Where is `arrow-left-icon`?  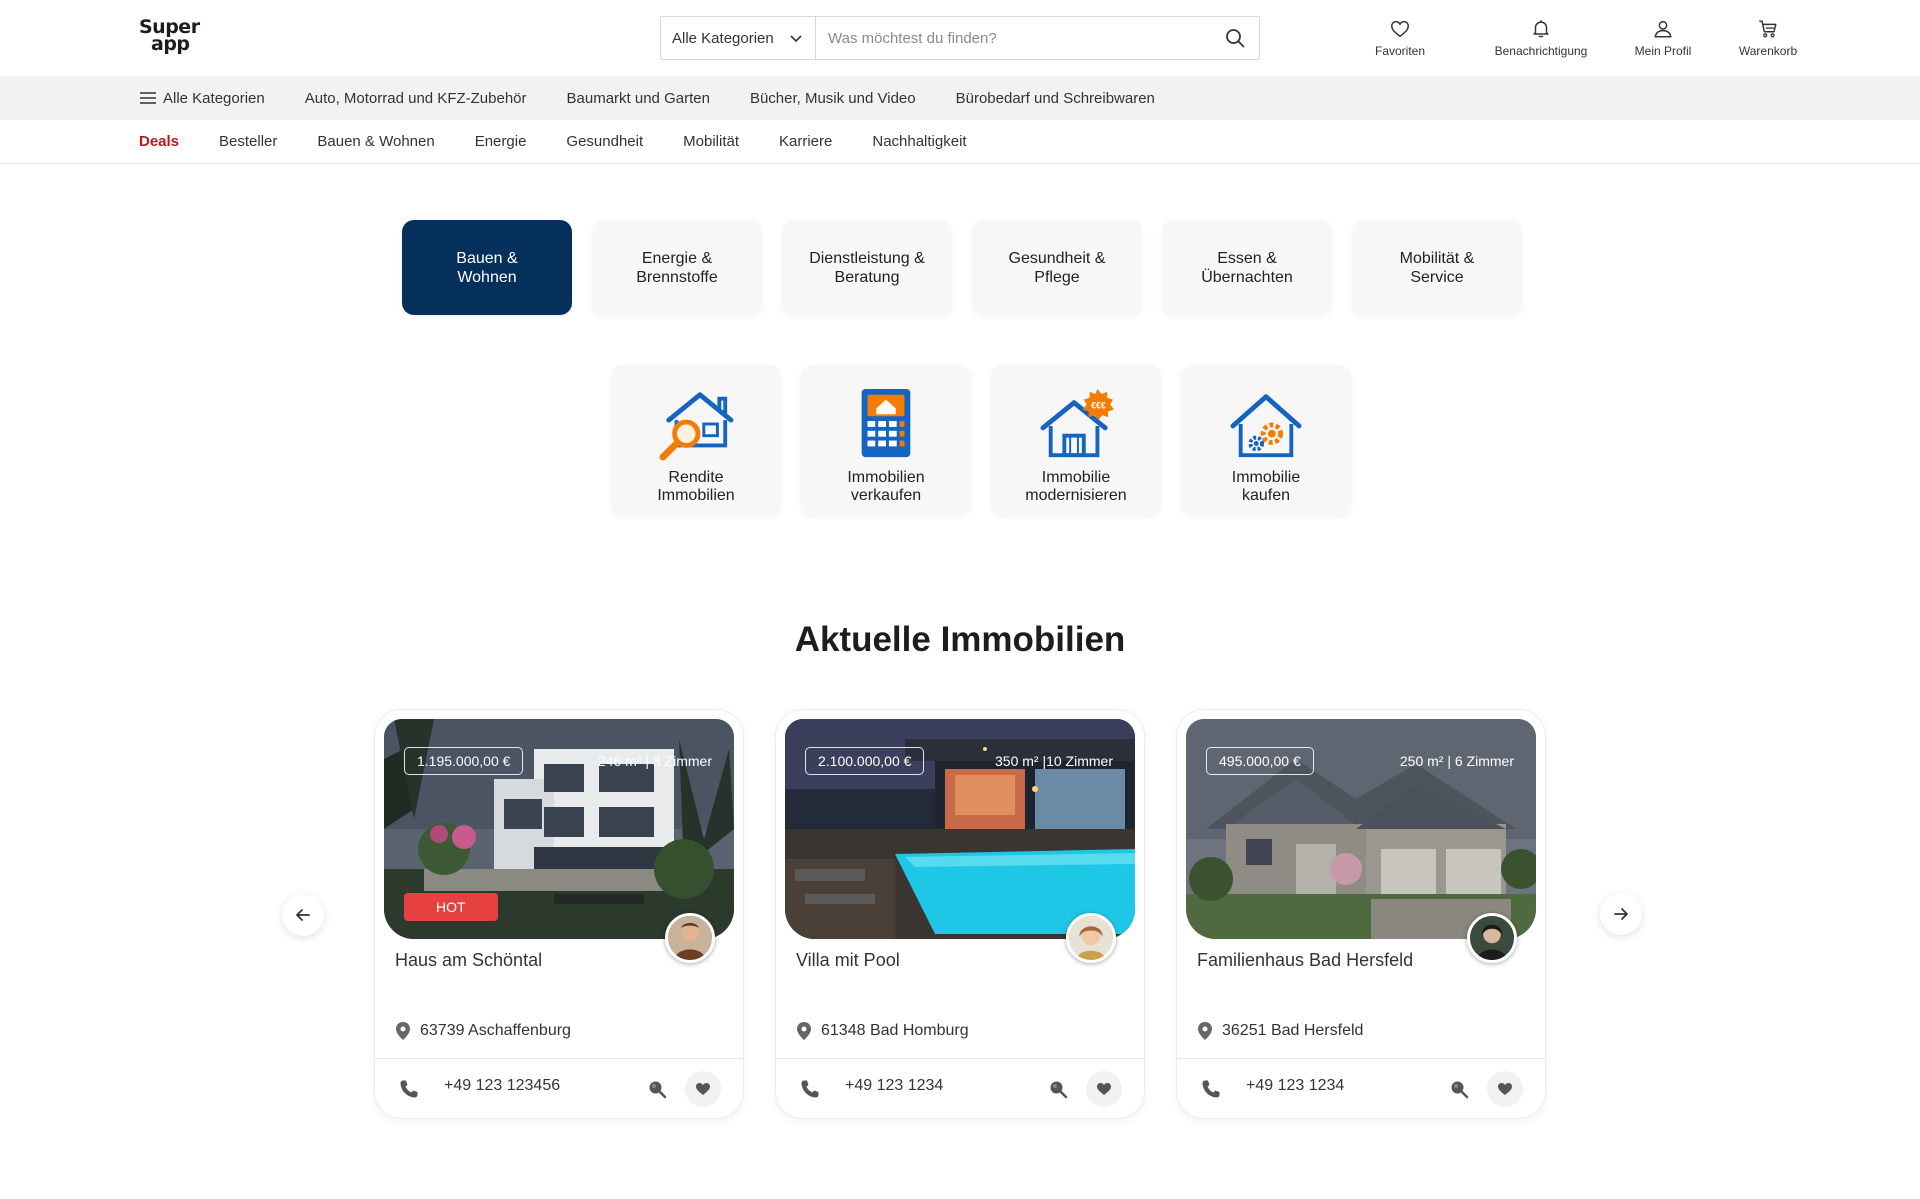 arrow-left-icon is located at coordinates (303, 915).